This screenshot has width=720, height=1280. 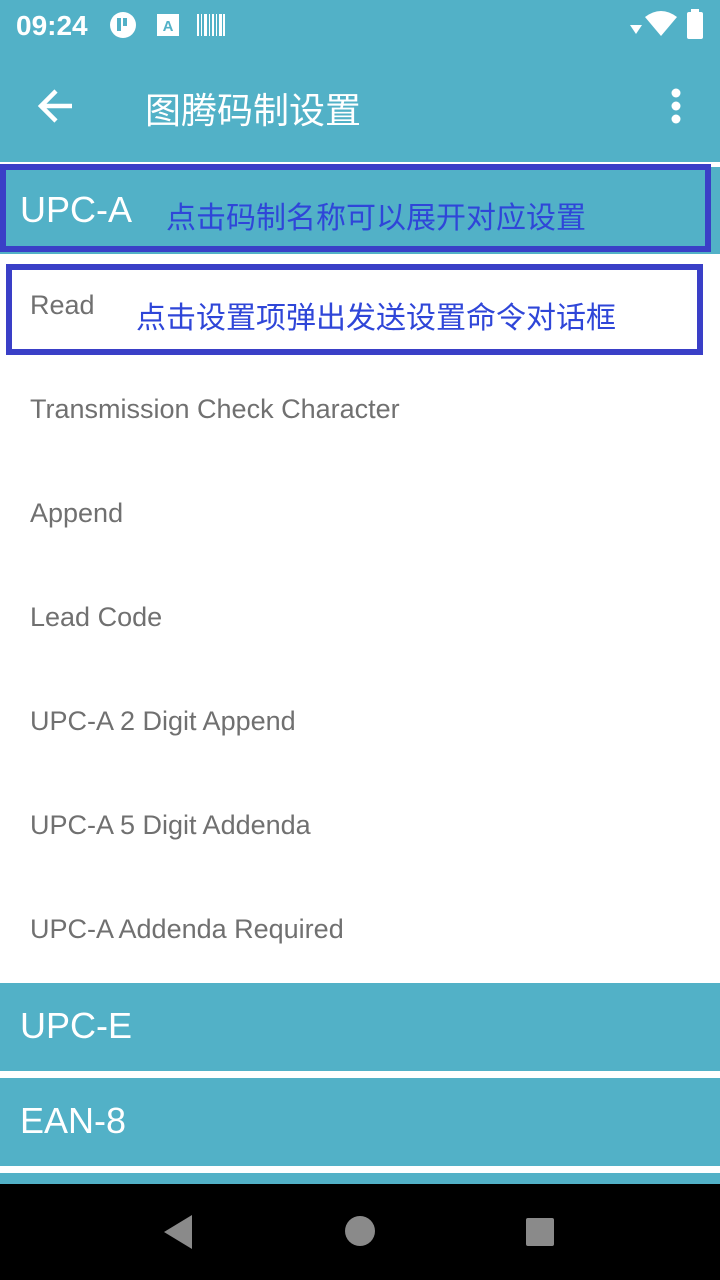 I want to click on app-notification-icon, so click(x=123, y=27).